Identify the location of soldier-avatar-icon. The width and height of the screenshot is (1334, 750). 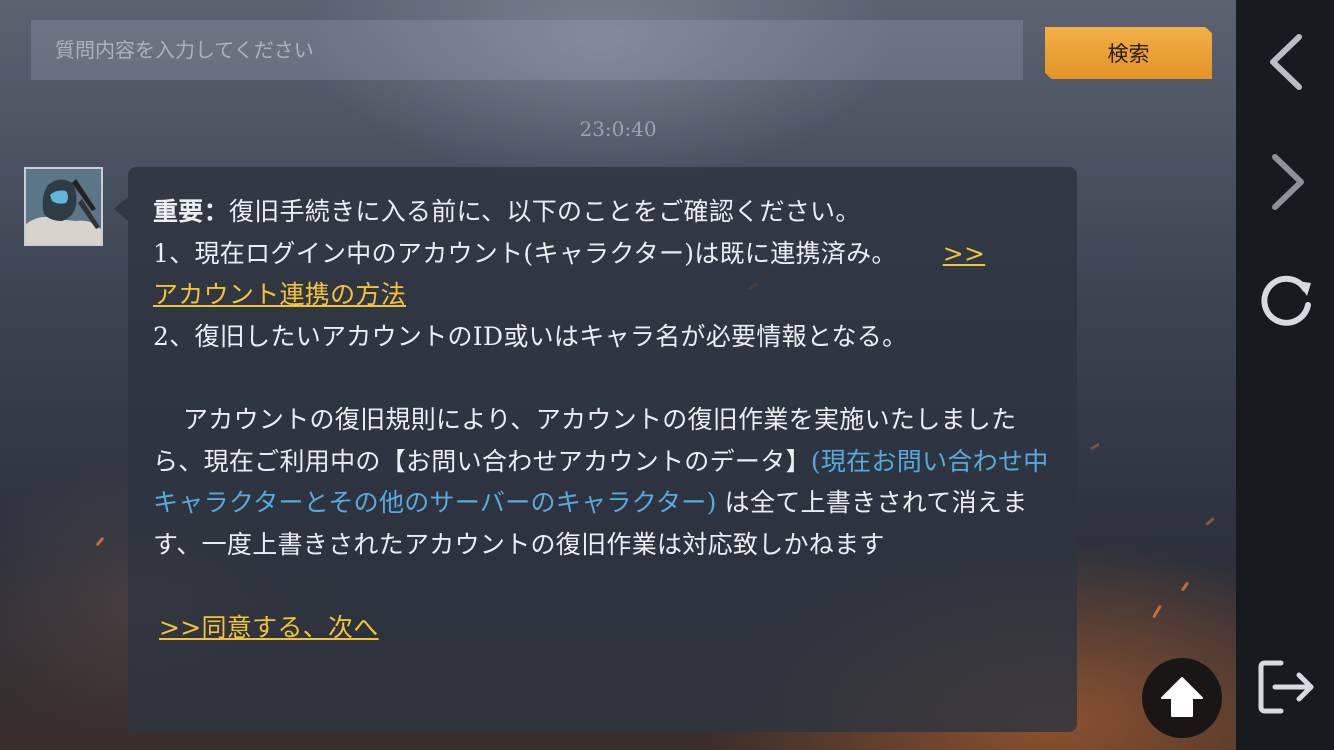
(63, 206).